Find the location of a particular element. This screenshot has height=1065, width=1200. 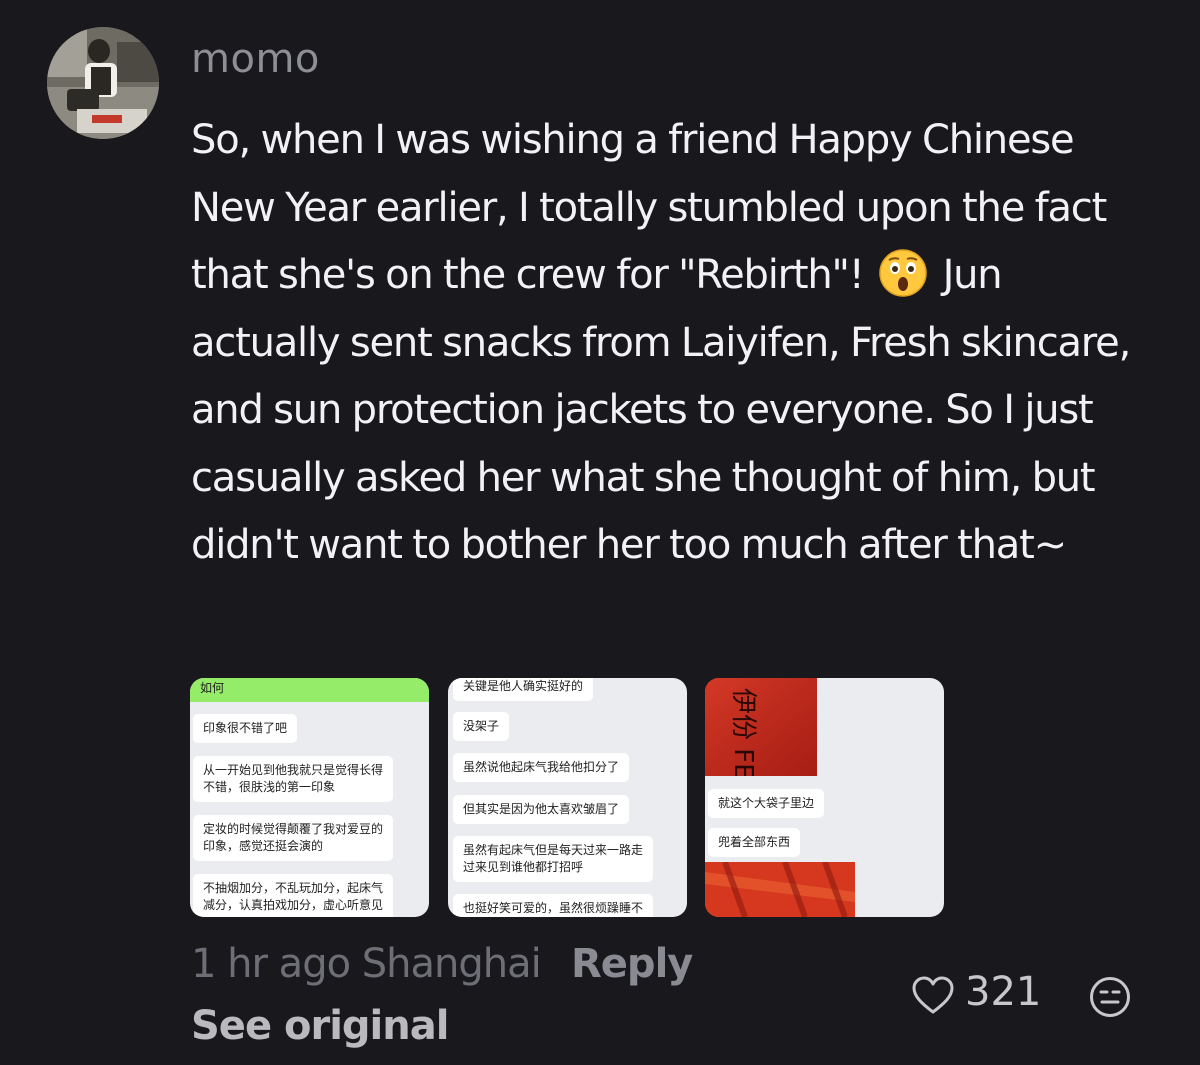

user-avatar is located at coordinates (103, 83).